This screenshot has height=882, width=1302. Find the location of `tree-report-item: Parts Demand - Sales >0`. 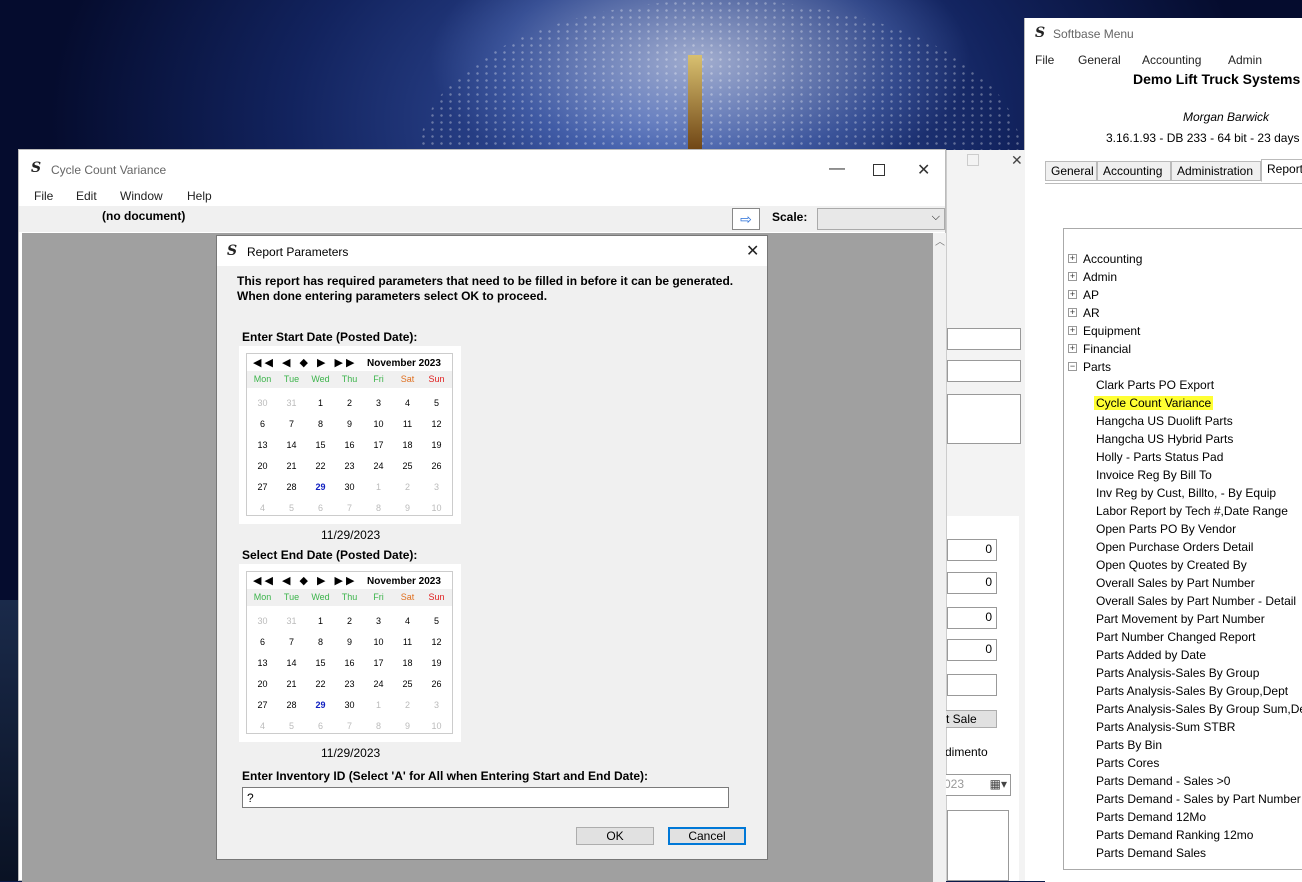

tree-report-item: Parts Demand - Sales >0 is located at coordinates (1163, 781).